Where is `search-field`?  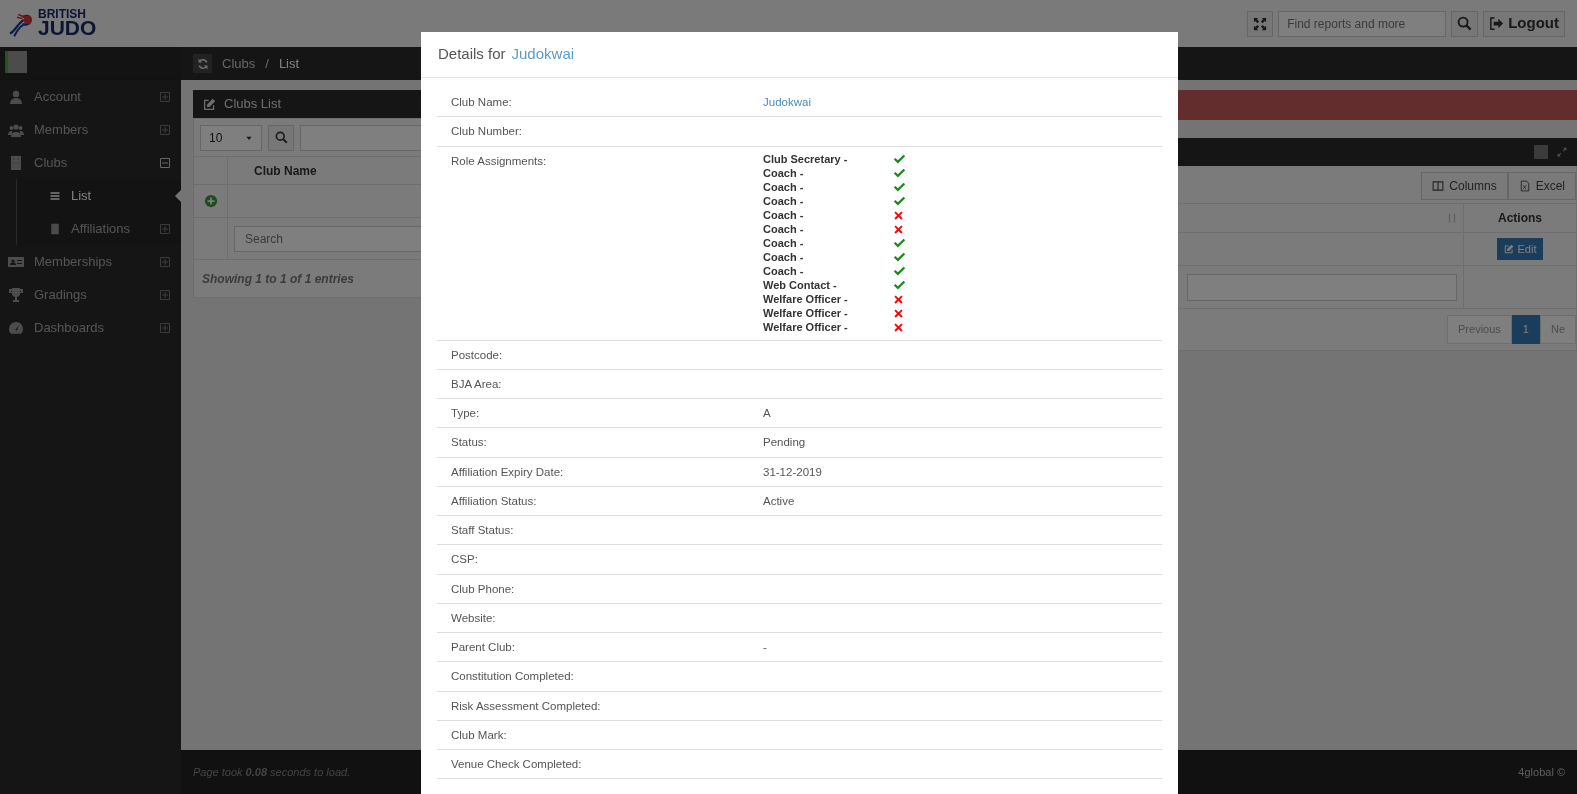
search-field is located at coordinates (1322, 287).